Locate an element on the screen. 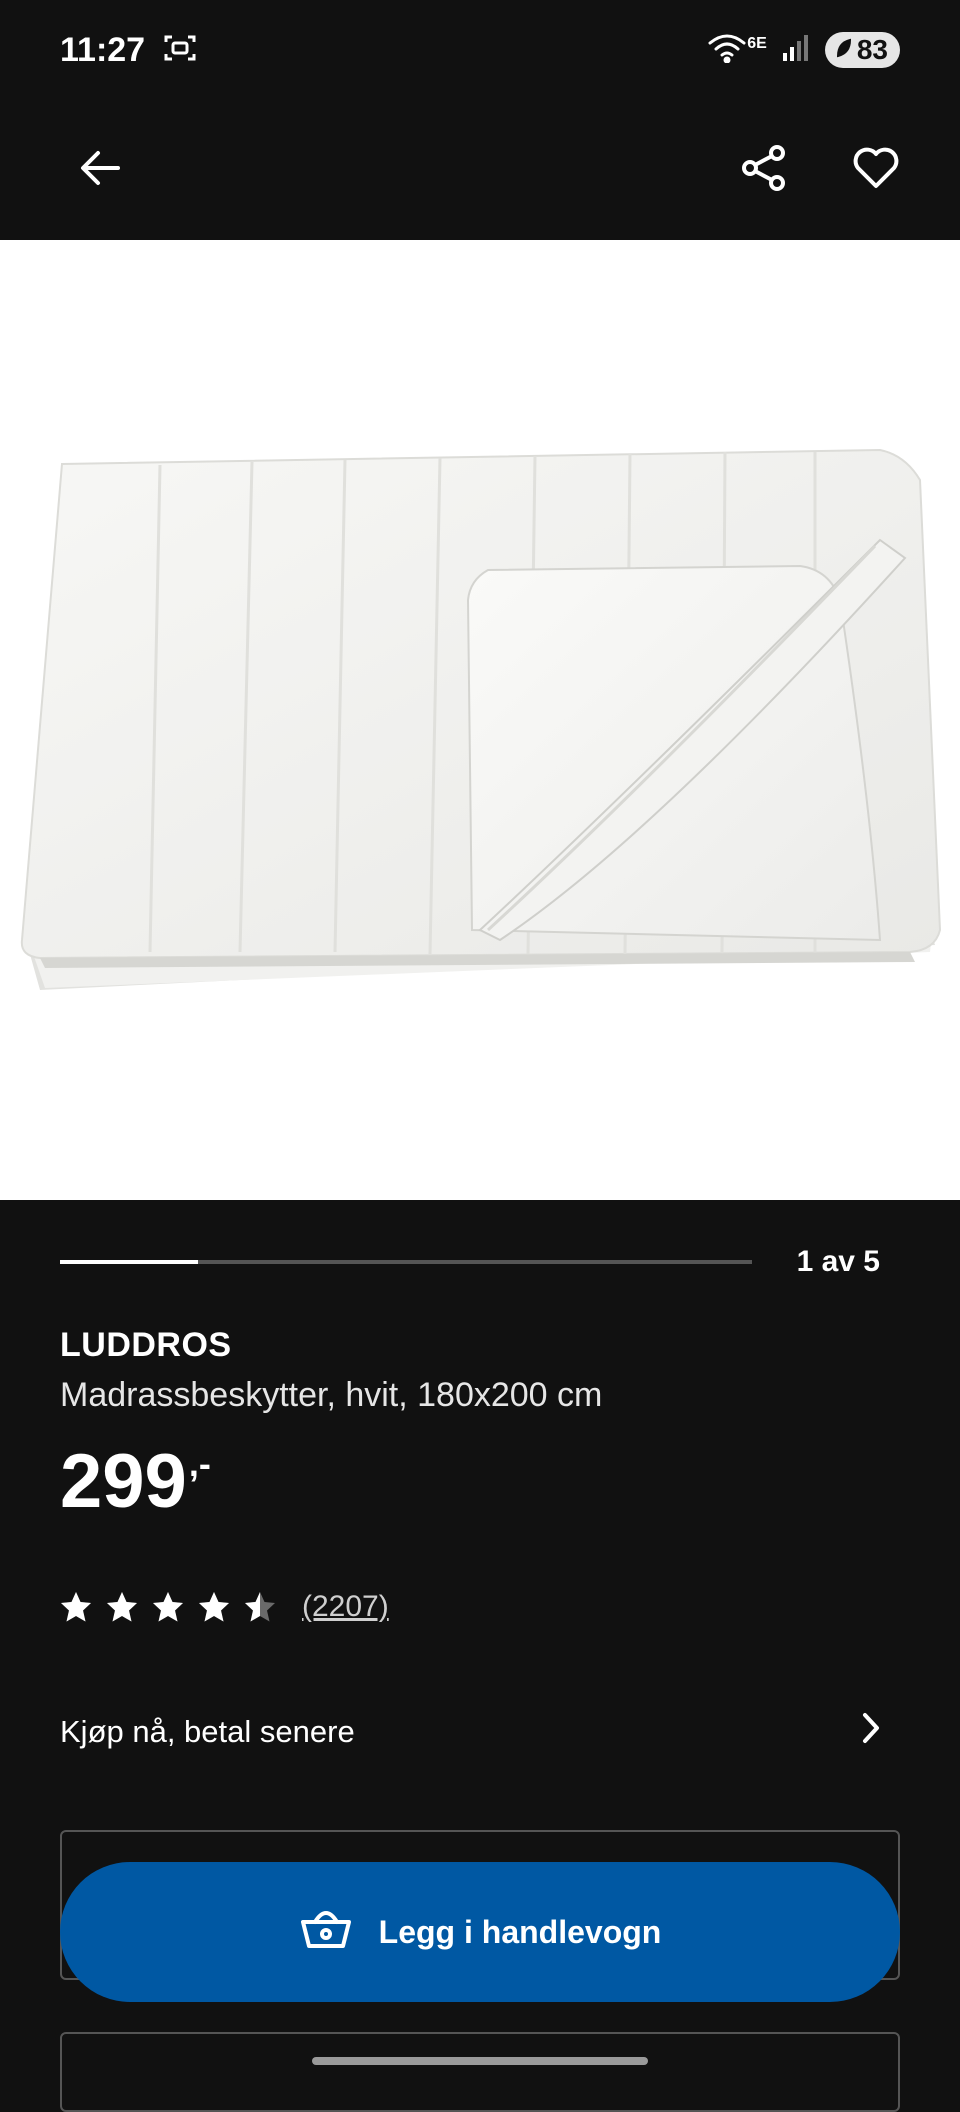 This screenshot has height=2112, width=960. chevron-right-icon is located at coordinates (871, 1732).